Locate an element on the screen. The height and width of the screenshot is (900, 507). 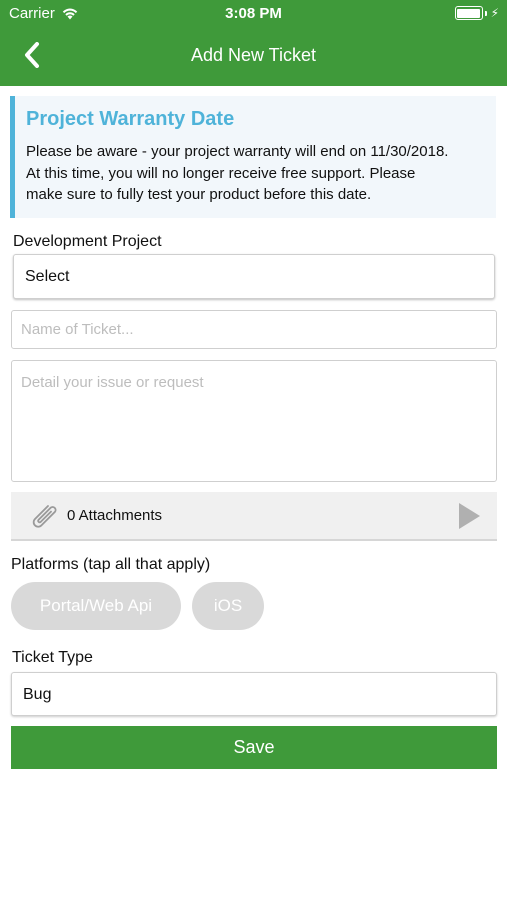
warranty-notice-title: Project Warranty Date is located at coordinates (130, 119).